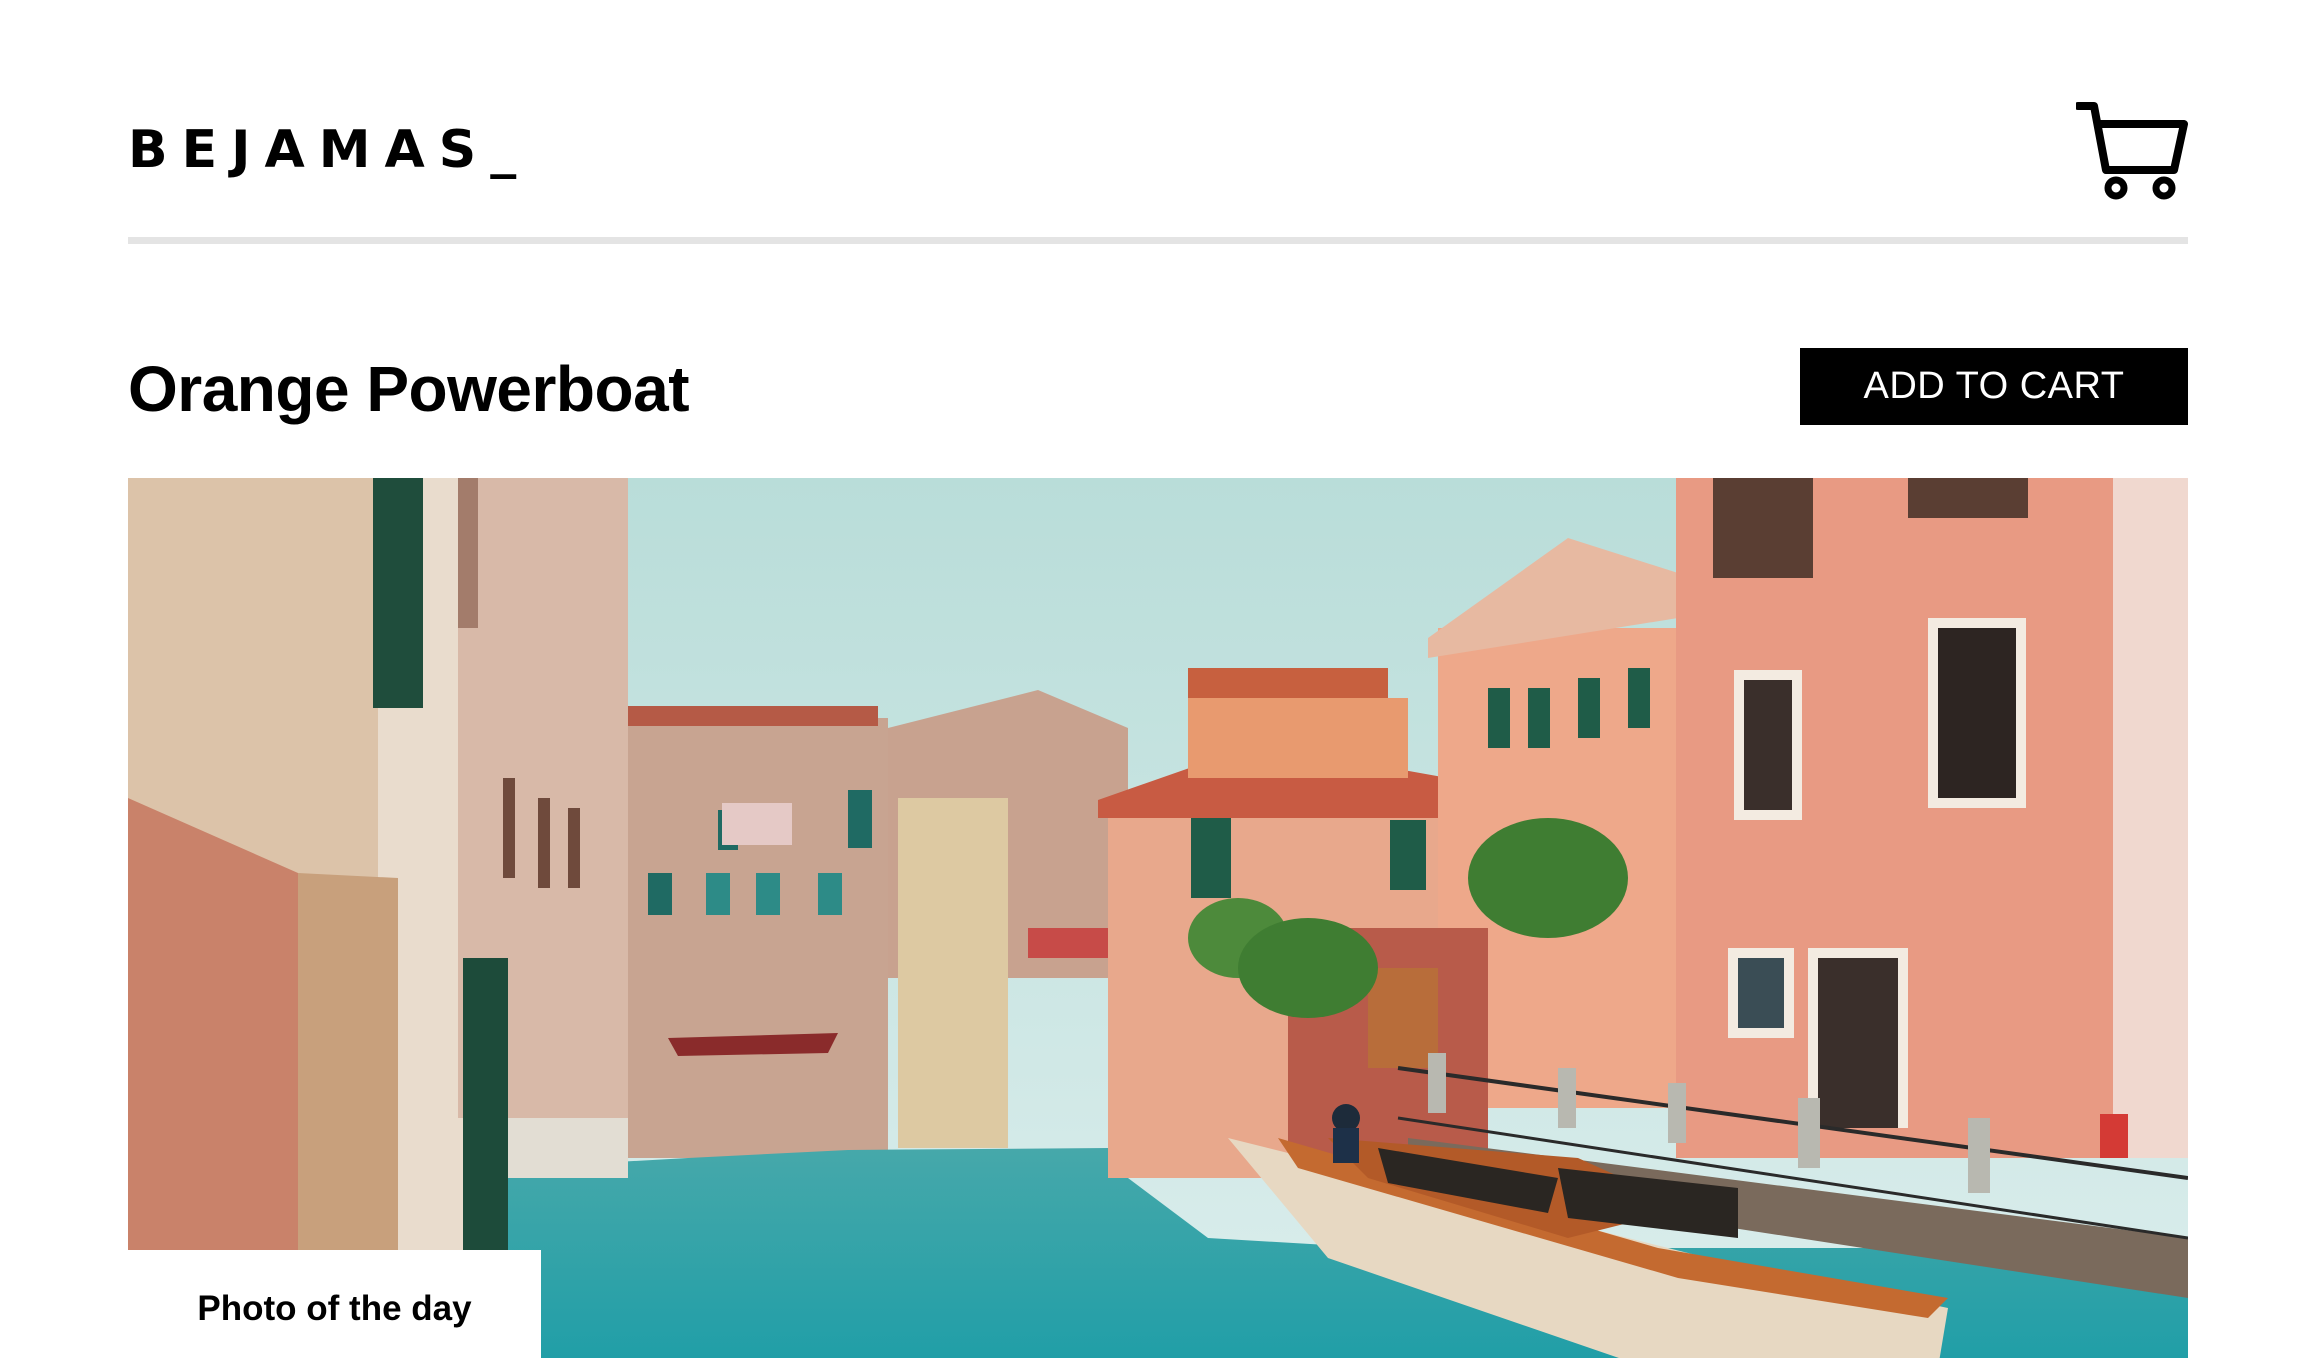 This screenshot has height=1358, width=2300. I want to click on product-title: Orange Powerboat, so click(409, 389).